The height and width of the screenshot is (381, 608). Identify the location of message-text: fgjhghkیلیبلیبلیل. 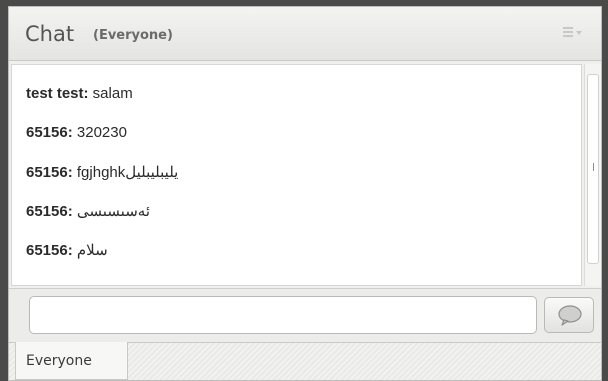
(125, 172).